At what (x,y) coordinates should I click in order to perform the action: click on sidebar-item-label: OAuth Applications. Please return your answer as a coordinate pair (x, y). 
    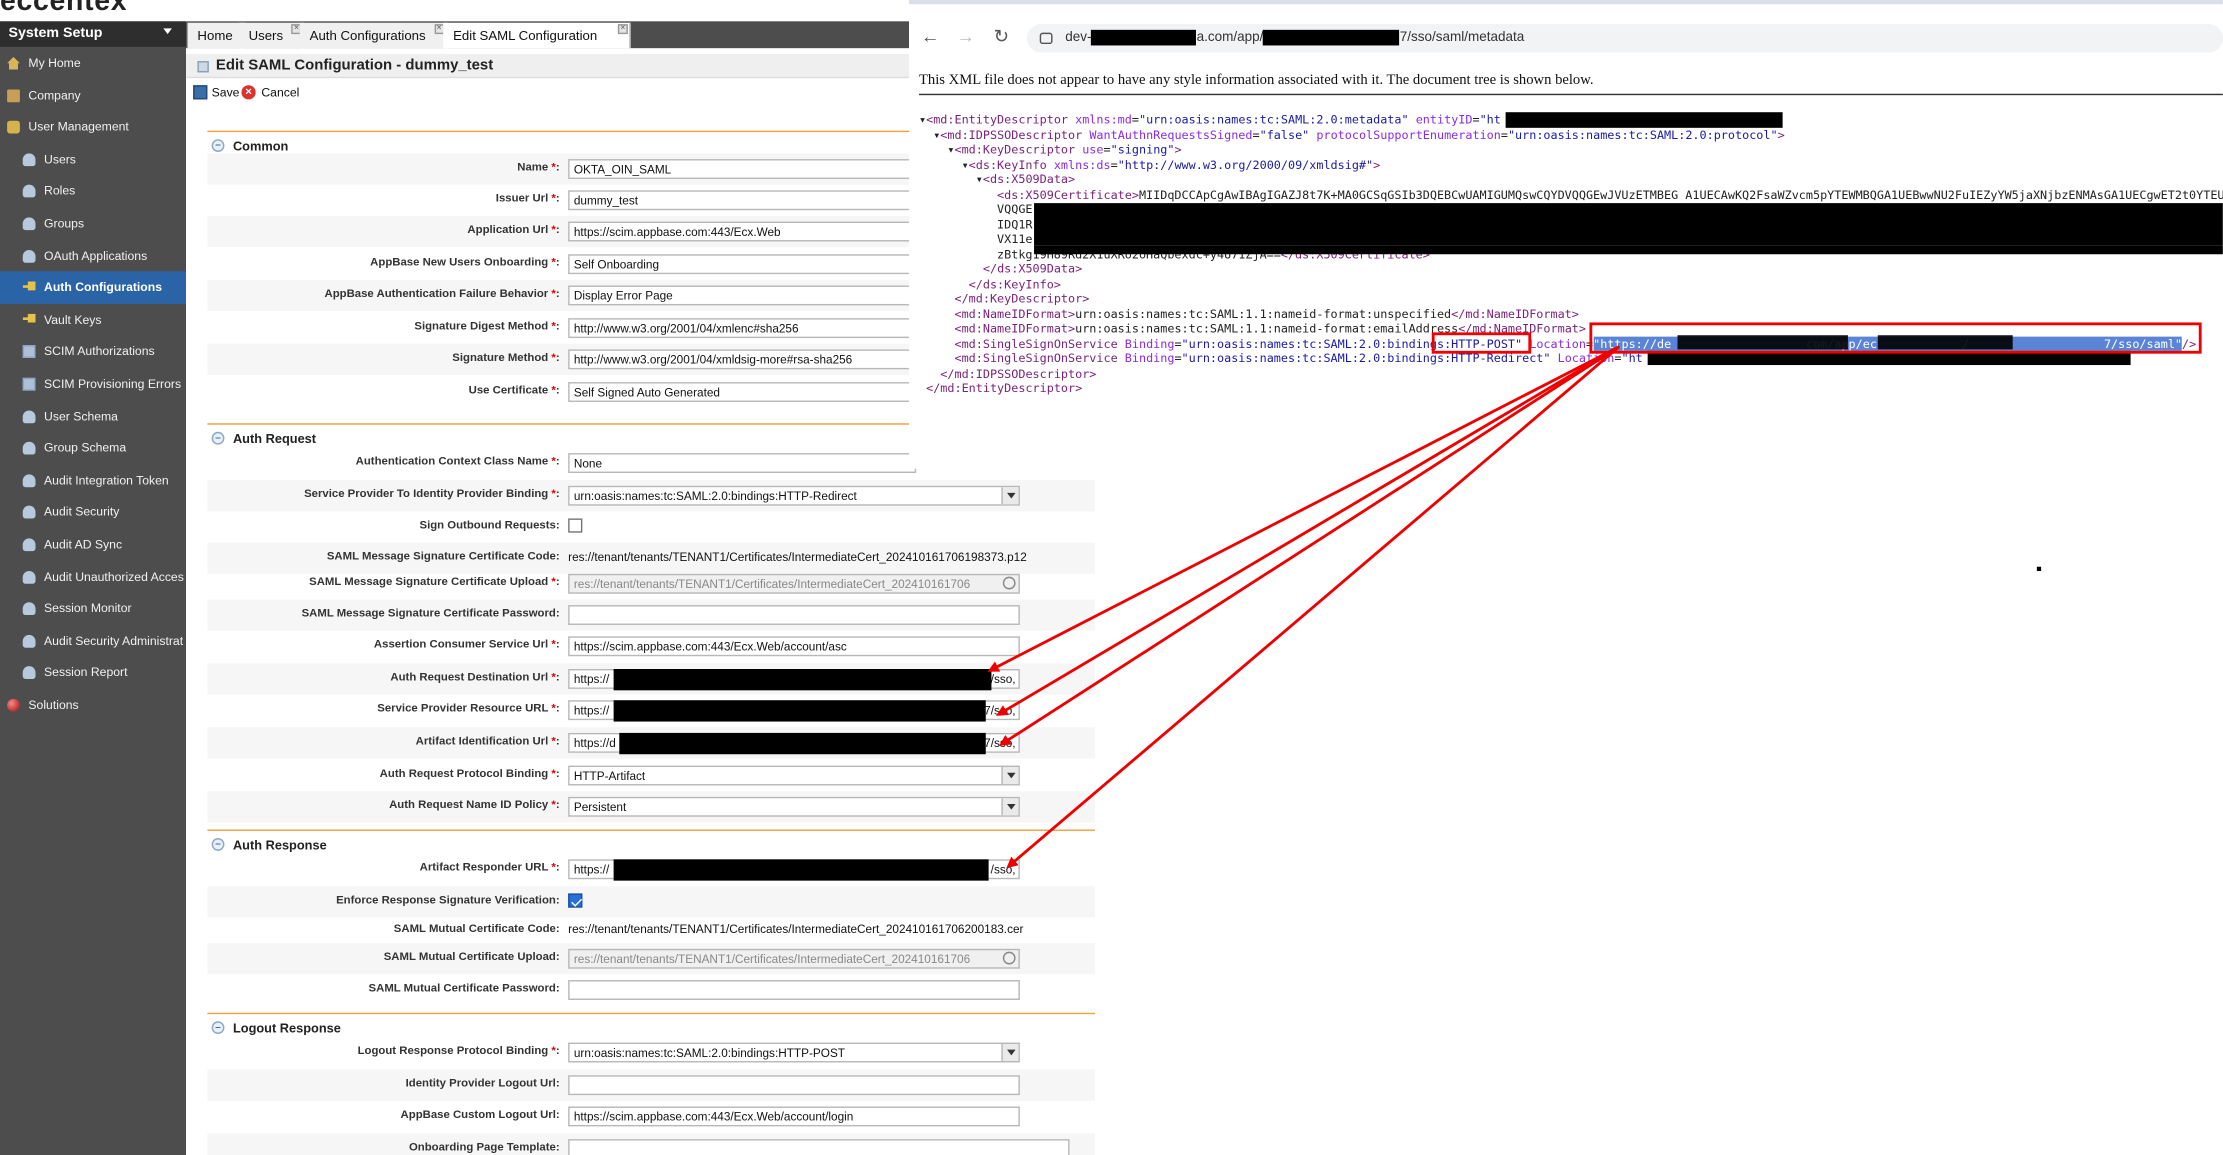
    Looking at the image, I should click on (96, 255).